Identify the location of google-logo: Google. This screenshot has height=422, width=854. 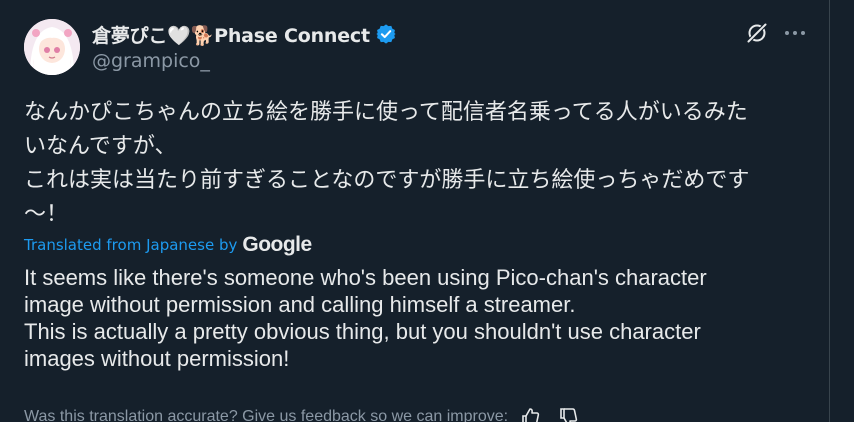
(277, 244).